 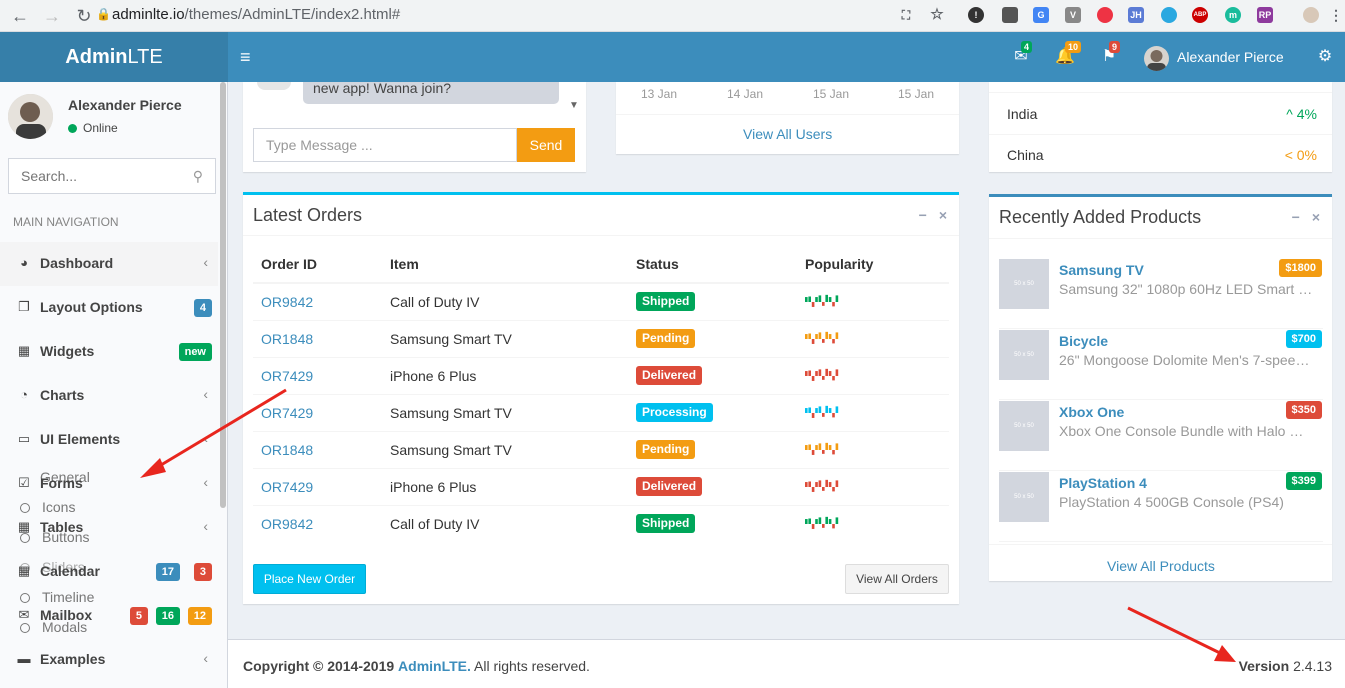 I want to click on sidebar-item-examples: ▬ Examples ‹, so click(x=109, y=660).